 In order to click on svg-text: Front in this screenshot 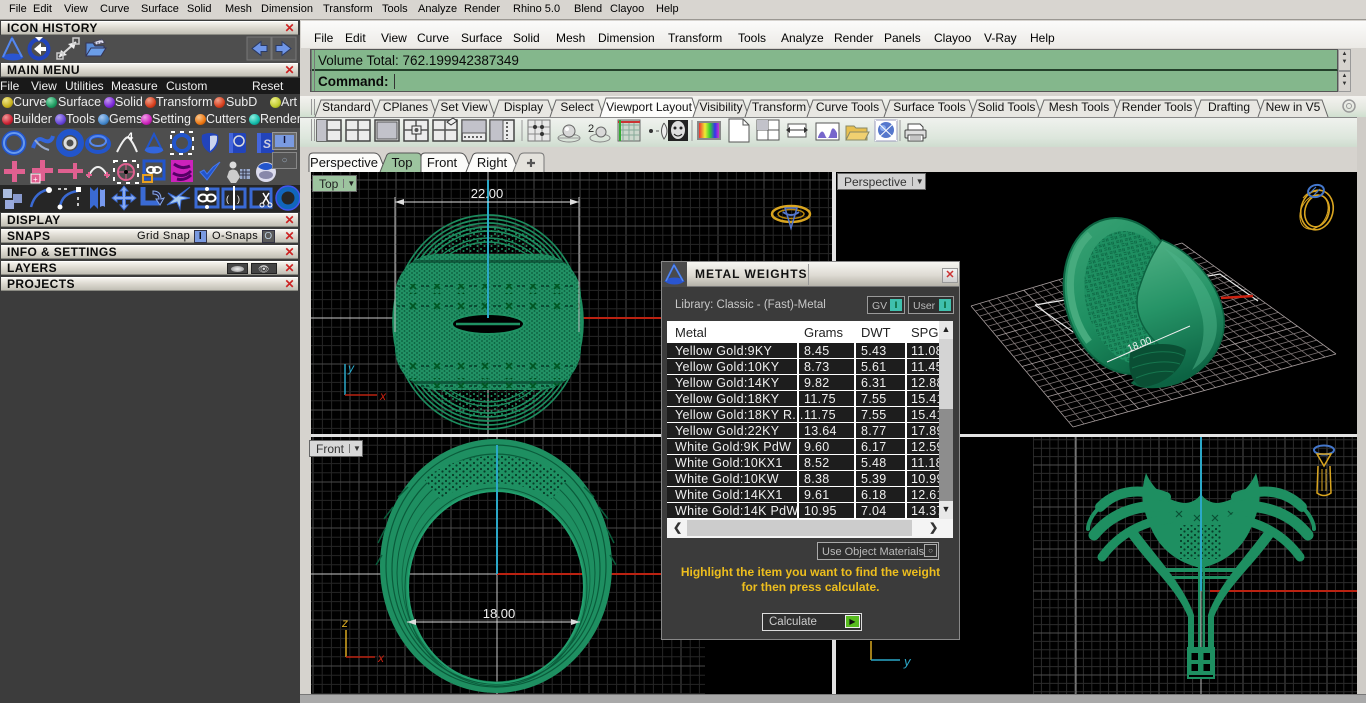, I will do `click(442, 162)`.